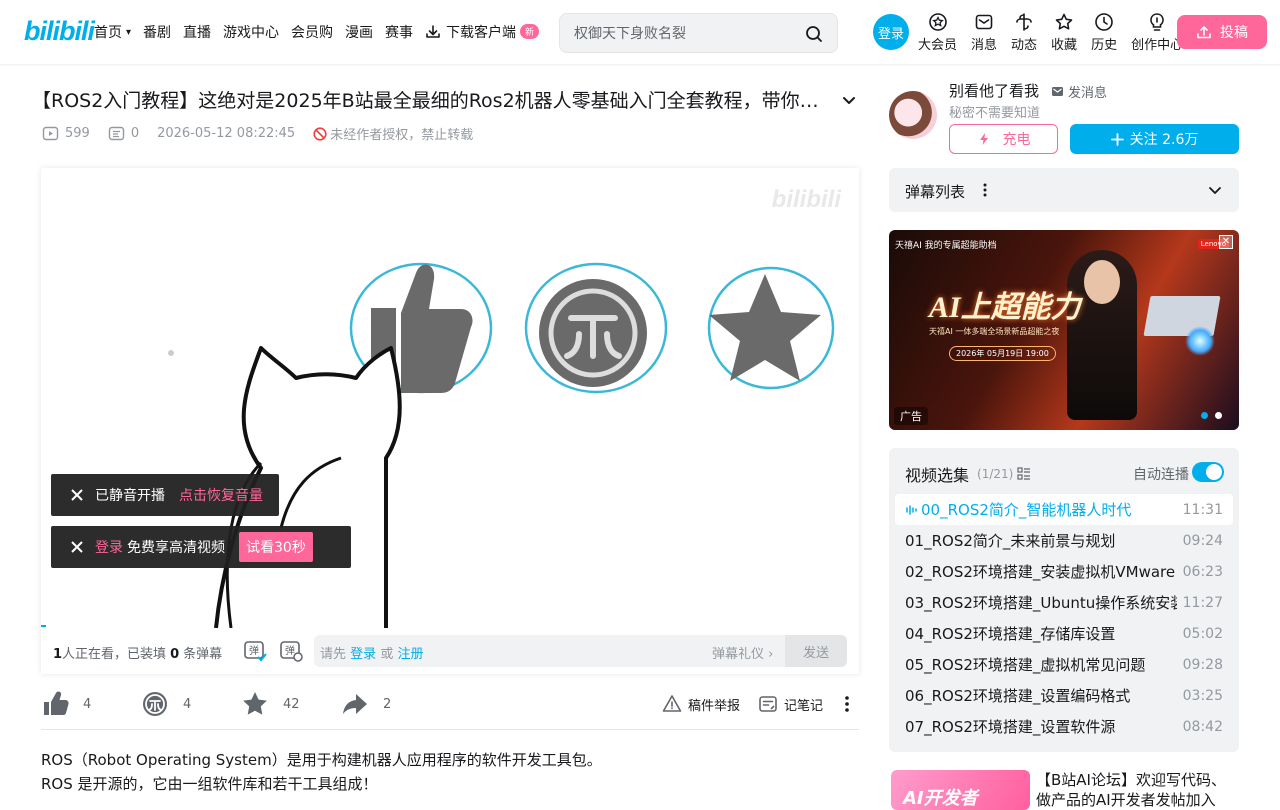 The image size is (1280, 810). Describe the element at coordinates (1024, 474) in the screenshot. I see `list-view-icon` at that location.